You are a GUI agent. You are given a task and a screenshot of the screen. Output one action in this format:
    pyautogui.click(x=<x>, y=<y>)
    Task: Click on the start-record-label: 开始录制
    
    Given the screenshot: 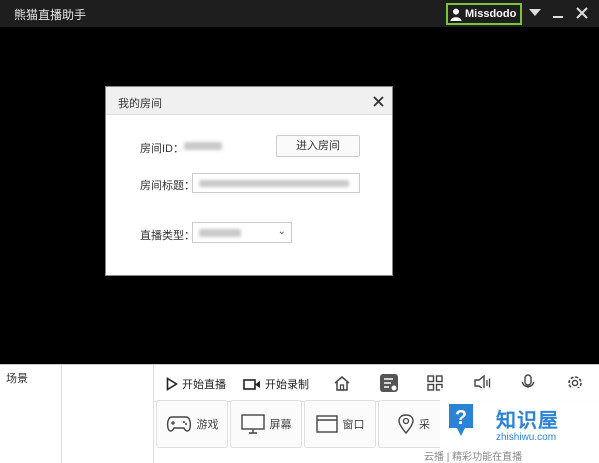 What is the action you would take?
    pyautogui.click(x=287, y=385)
    